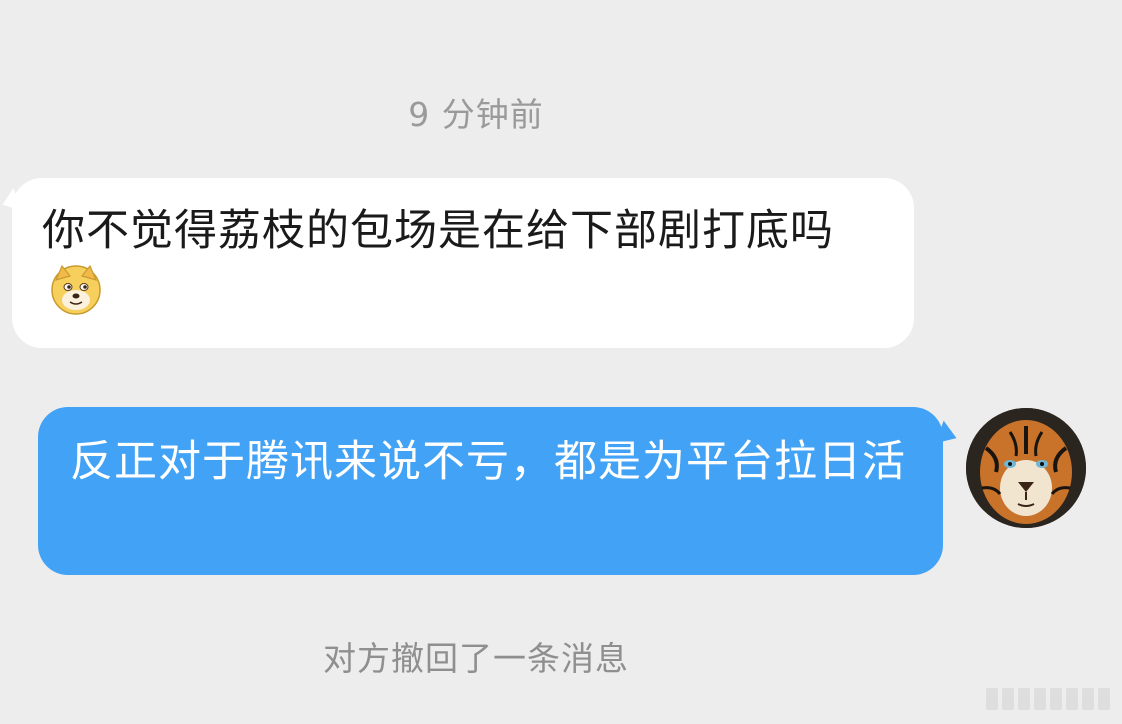  What do you see at coordinates (76, 289) in the screenshot?
I see `doge-emoji-icon` at bounding box center [76, 289].